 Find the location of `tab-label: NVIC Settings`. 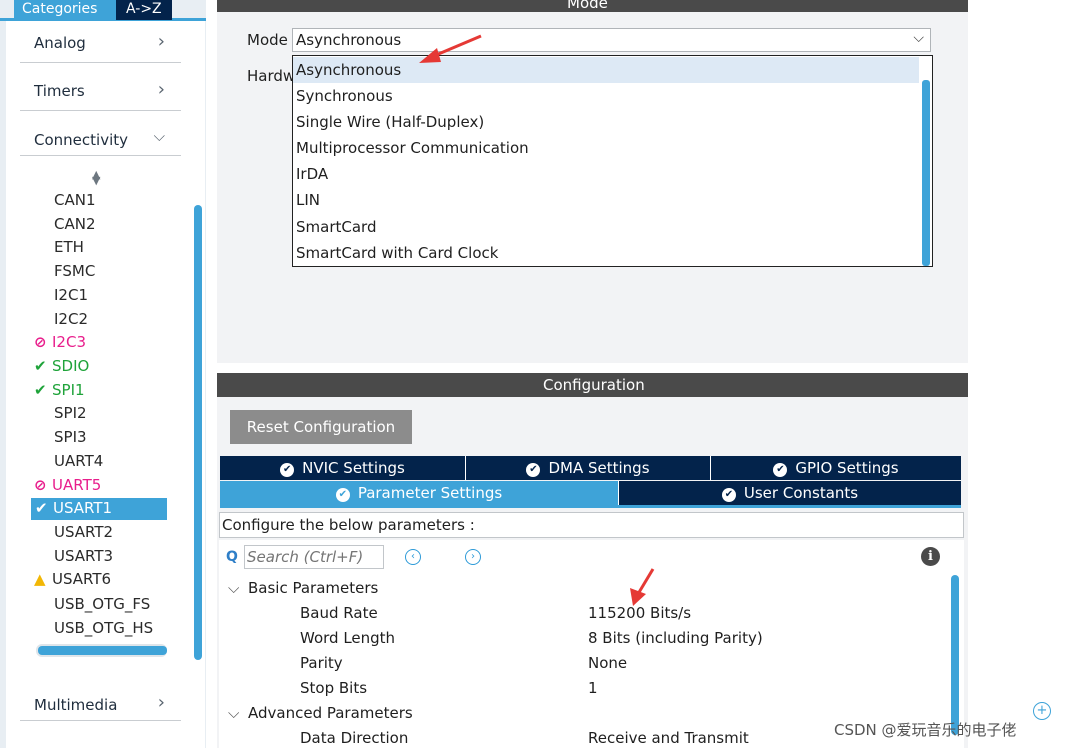

tab-label: NVIC Settings is located at coordinates (353, 468).